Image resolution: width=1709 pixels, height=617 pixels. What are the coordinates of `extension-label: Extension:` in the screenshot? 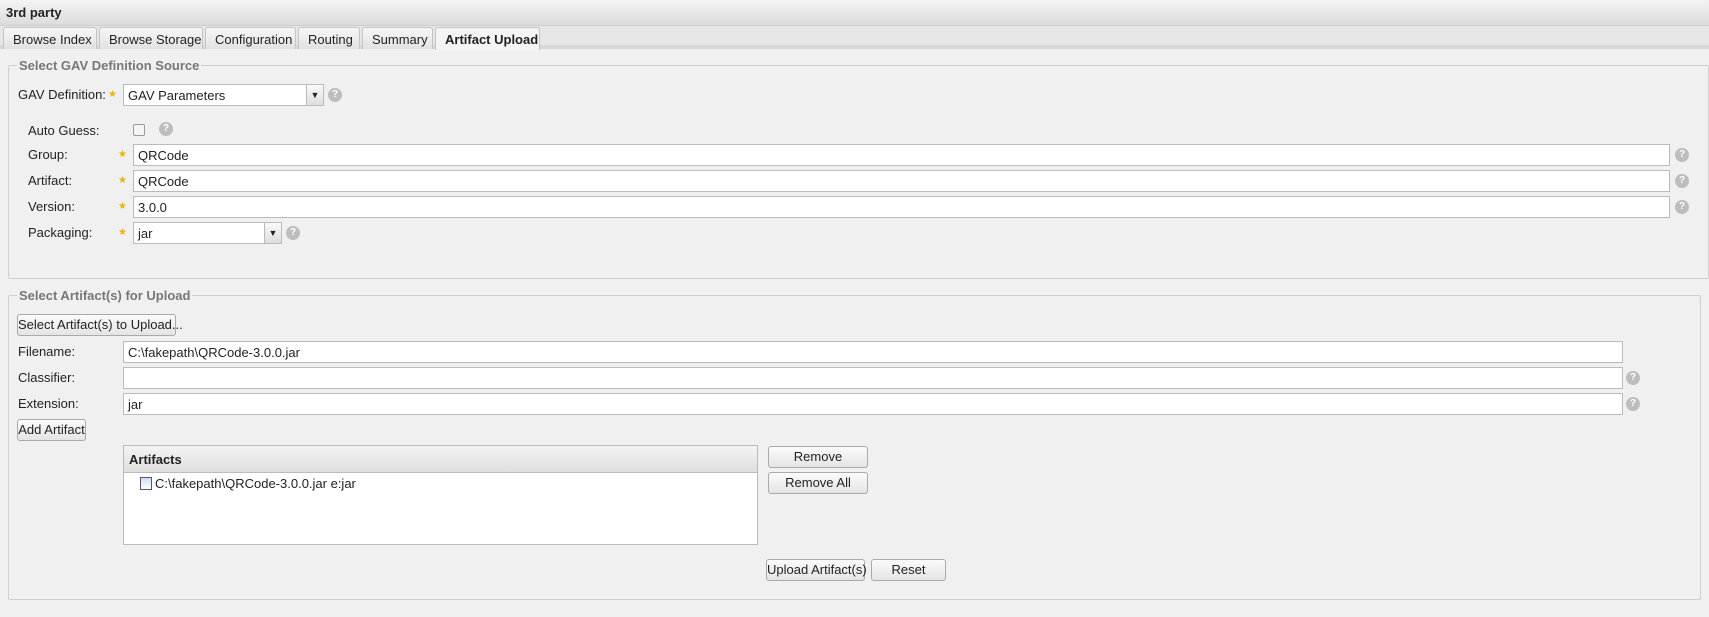 It's located at (48, 403).